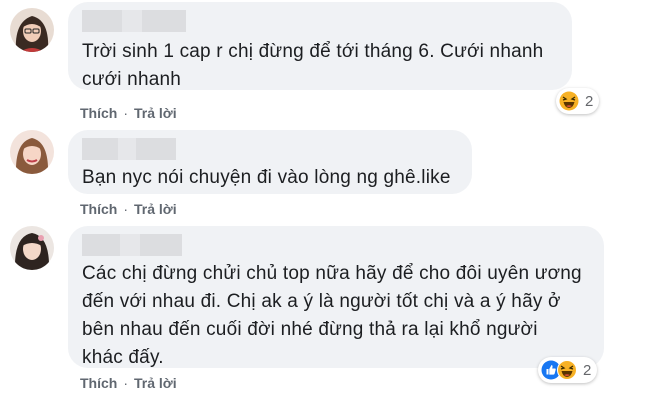  I want to click on comment-text-line: cưới nhanh, so click(132, 79).